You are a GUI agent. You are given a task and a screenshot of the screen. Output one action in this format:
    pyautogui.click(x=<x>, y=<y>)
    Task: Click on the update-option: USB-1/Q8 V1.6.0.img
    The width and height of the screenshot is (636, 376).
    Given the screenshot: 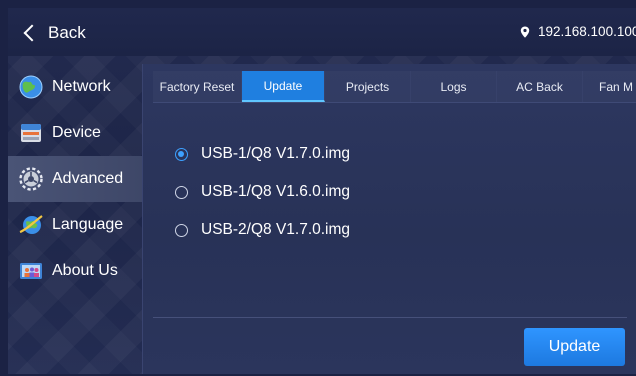 What is the action you would take?
    pyautogui.click(x=262, y=192)
    